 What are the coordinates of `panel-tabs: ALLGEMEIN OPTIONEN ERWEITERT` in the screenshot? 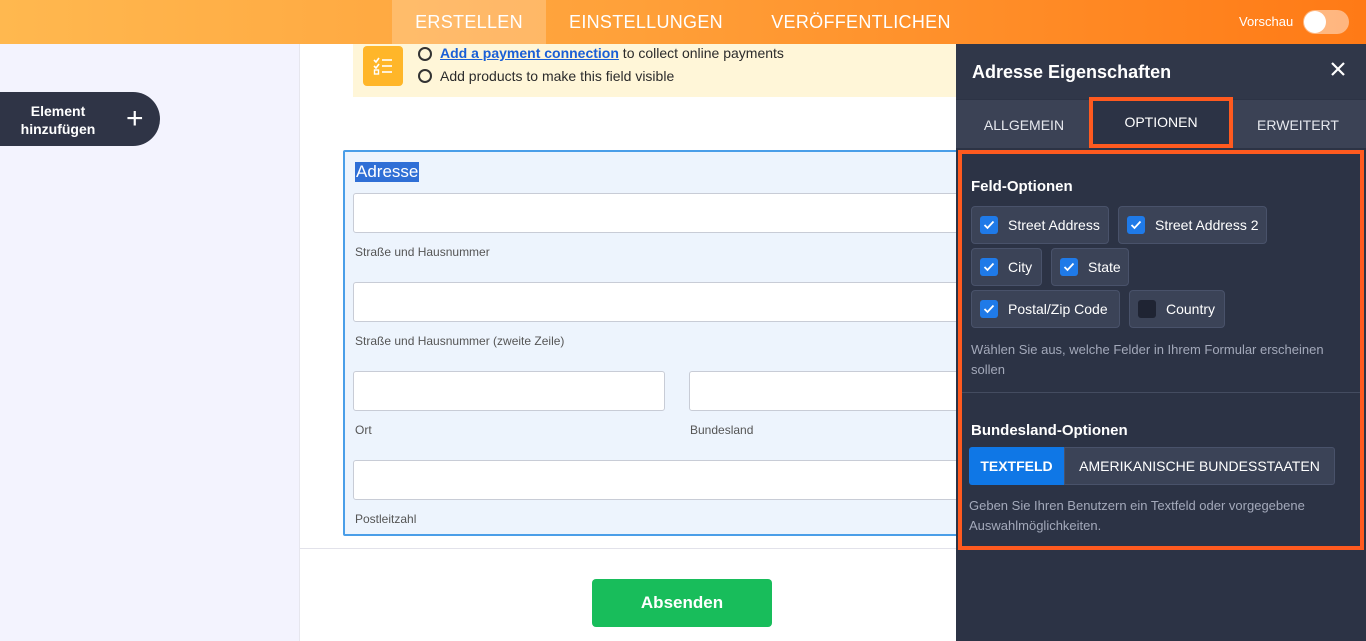 It's located at (1161, 122).